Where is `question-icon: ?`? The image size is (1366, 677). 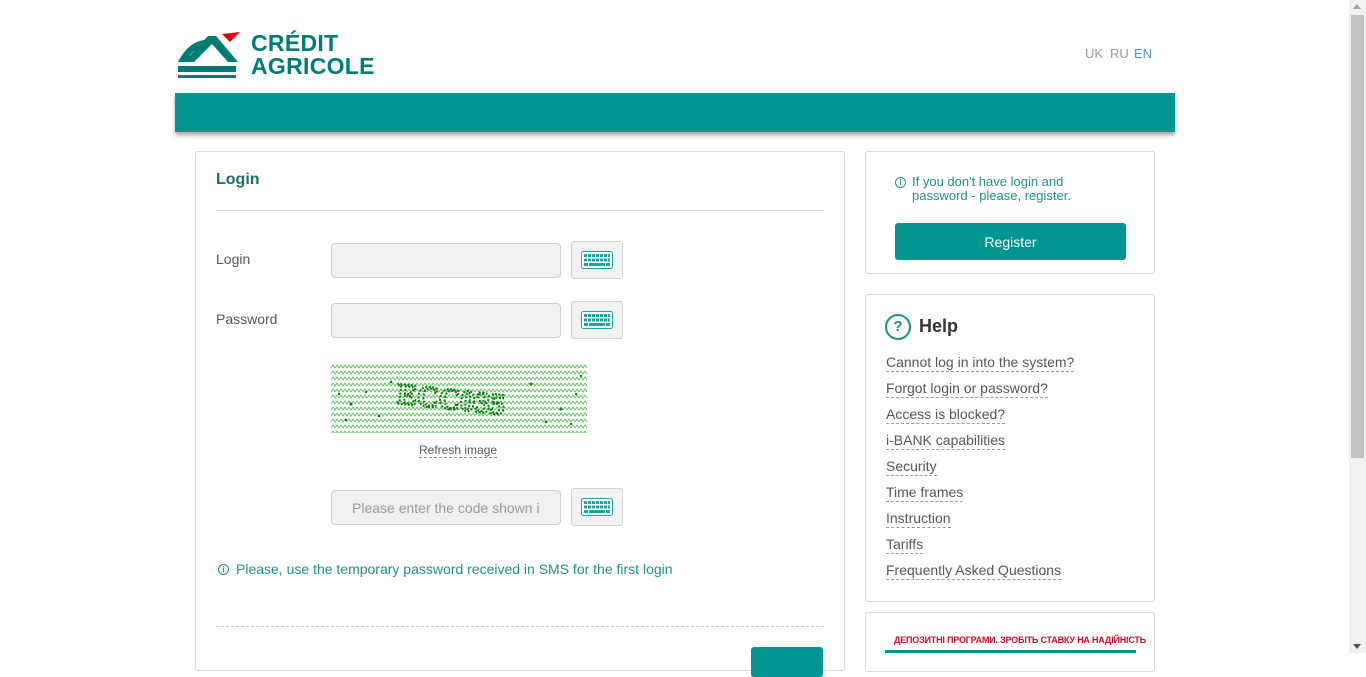
question-icon: ? is located at coordinates (898, 327).